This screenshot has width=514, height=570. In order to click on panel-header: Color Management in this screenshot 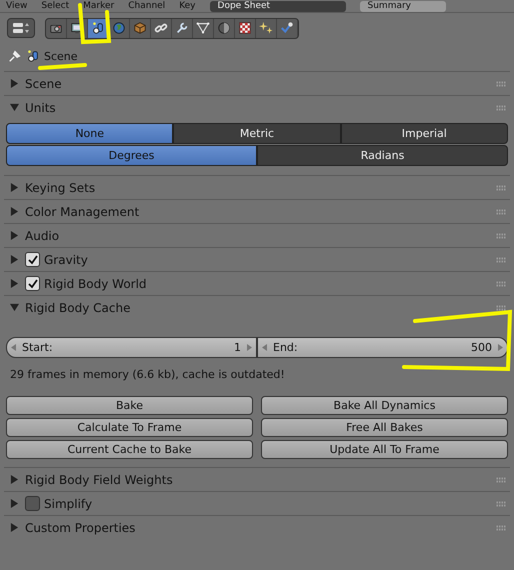, I will do `click(257, 211)`.